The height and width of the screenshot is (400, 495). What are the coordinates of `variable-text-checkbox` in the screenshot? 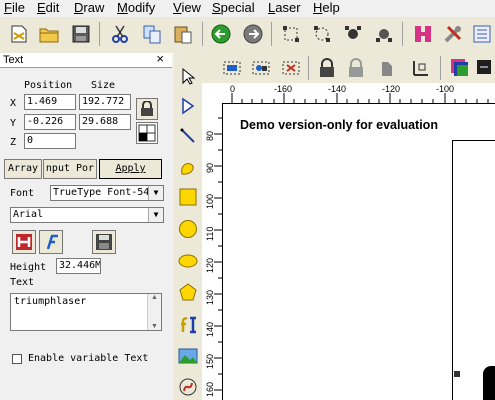 It's located at (17, 359).